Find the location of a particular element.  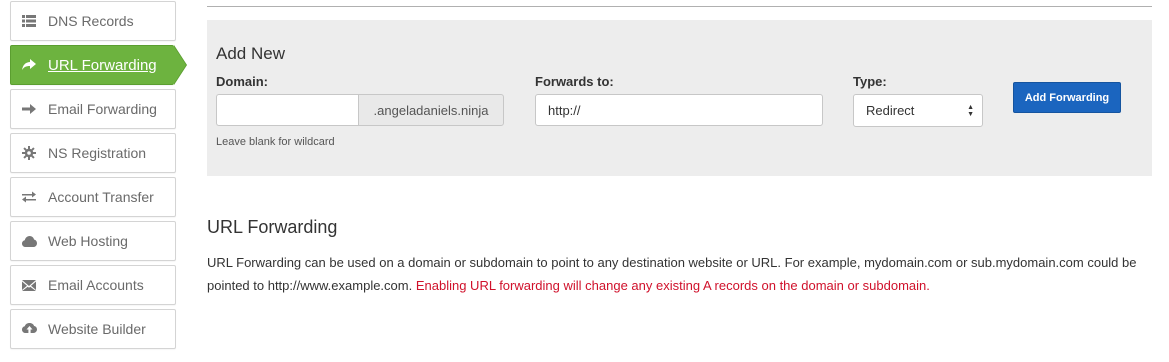

sidebar-item-website-builder: Website Builder is located at coordinates (93, 329).